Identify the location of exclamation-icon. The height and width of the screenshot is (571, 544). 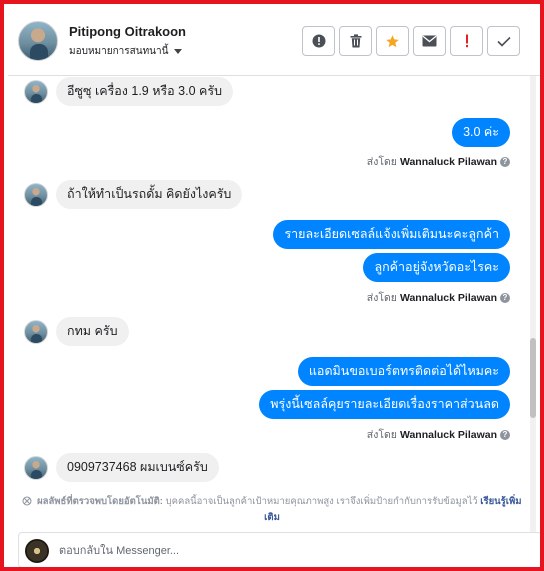
(466, 41).